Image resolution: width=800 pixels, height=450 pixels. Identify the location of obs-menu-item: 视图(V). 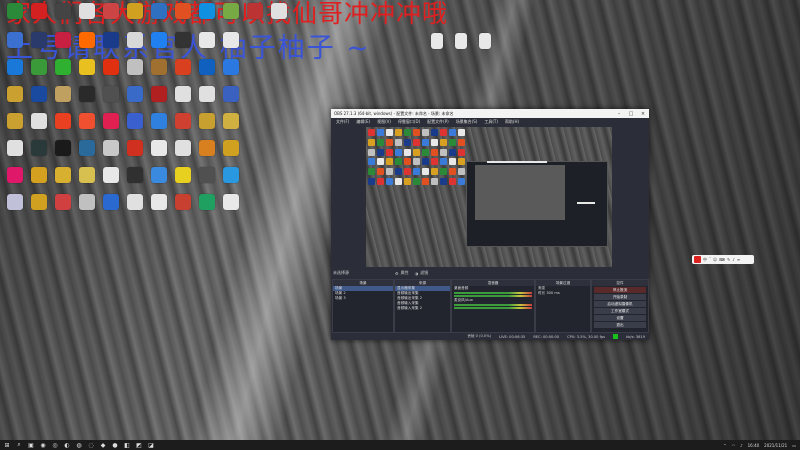
(384, 122).